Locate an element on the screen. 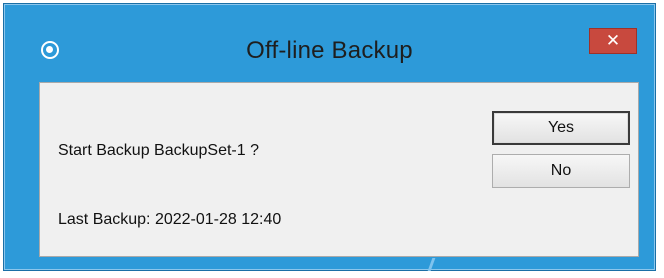 Image resolution: width=664 pixels, height=278 pixels. last-backup-info: Last Backup: 2022-01-28 12:40 is located at coordinates (170, 219).